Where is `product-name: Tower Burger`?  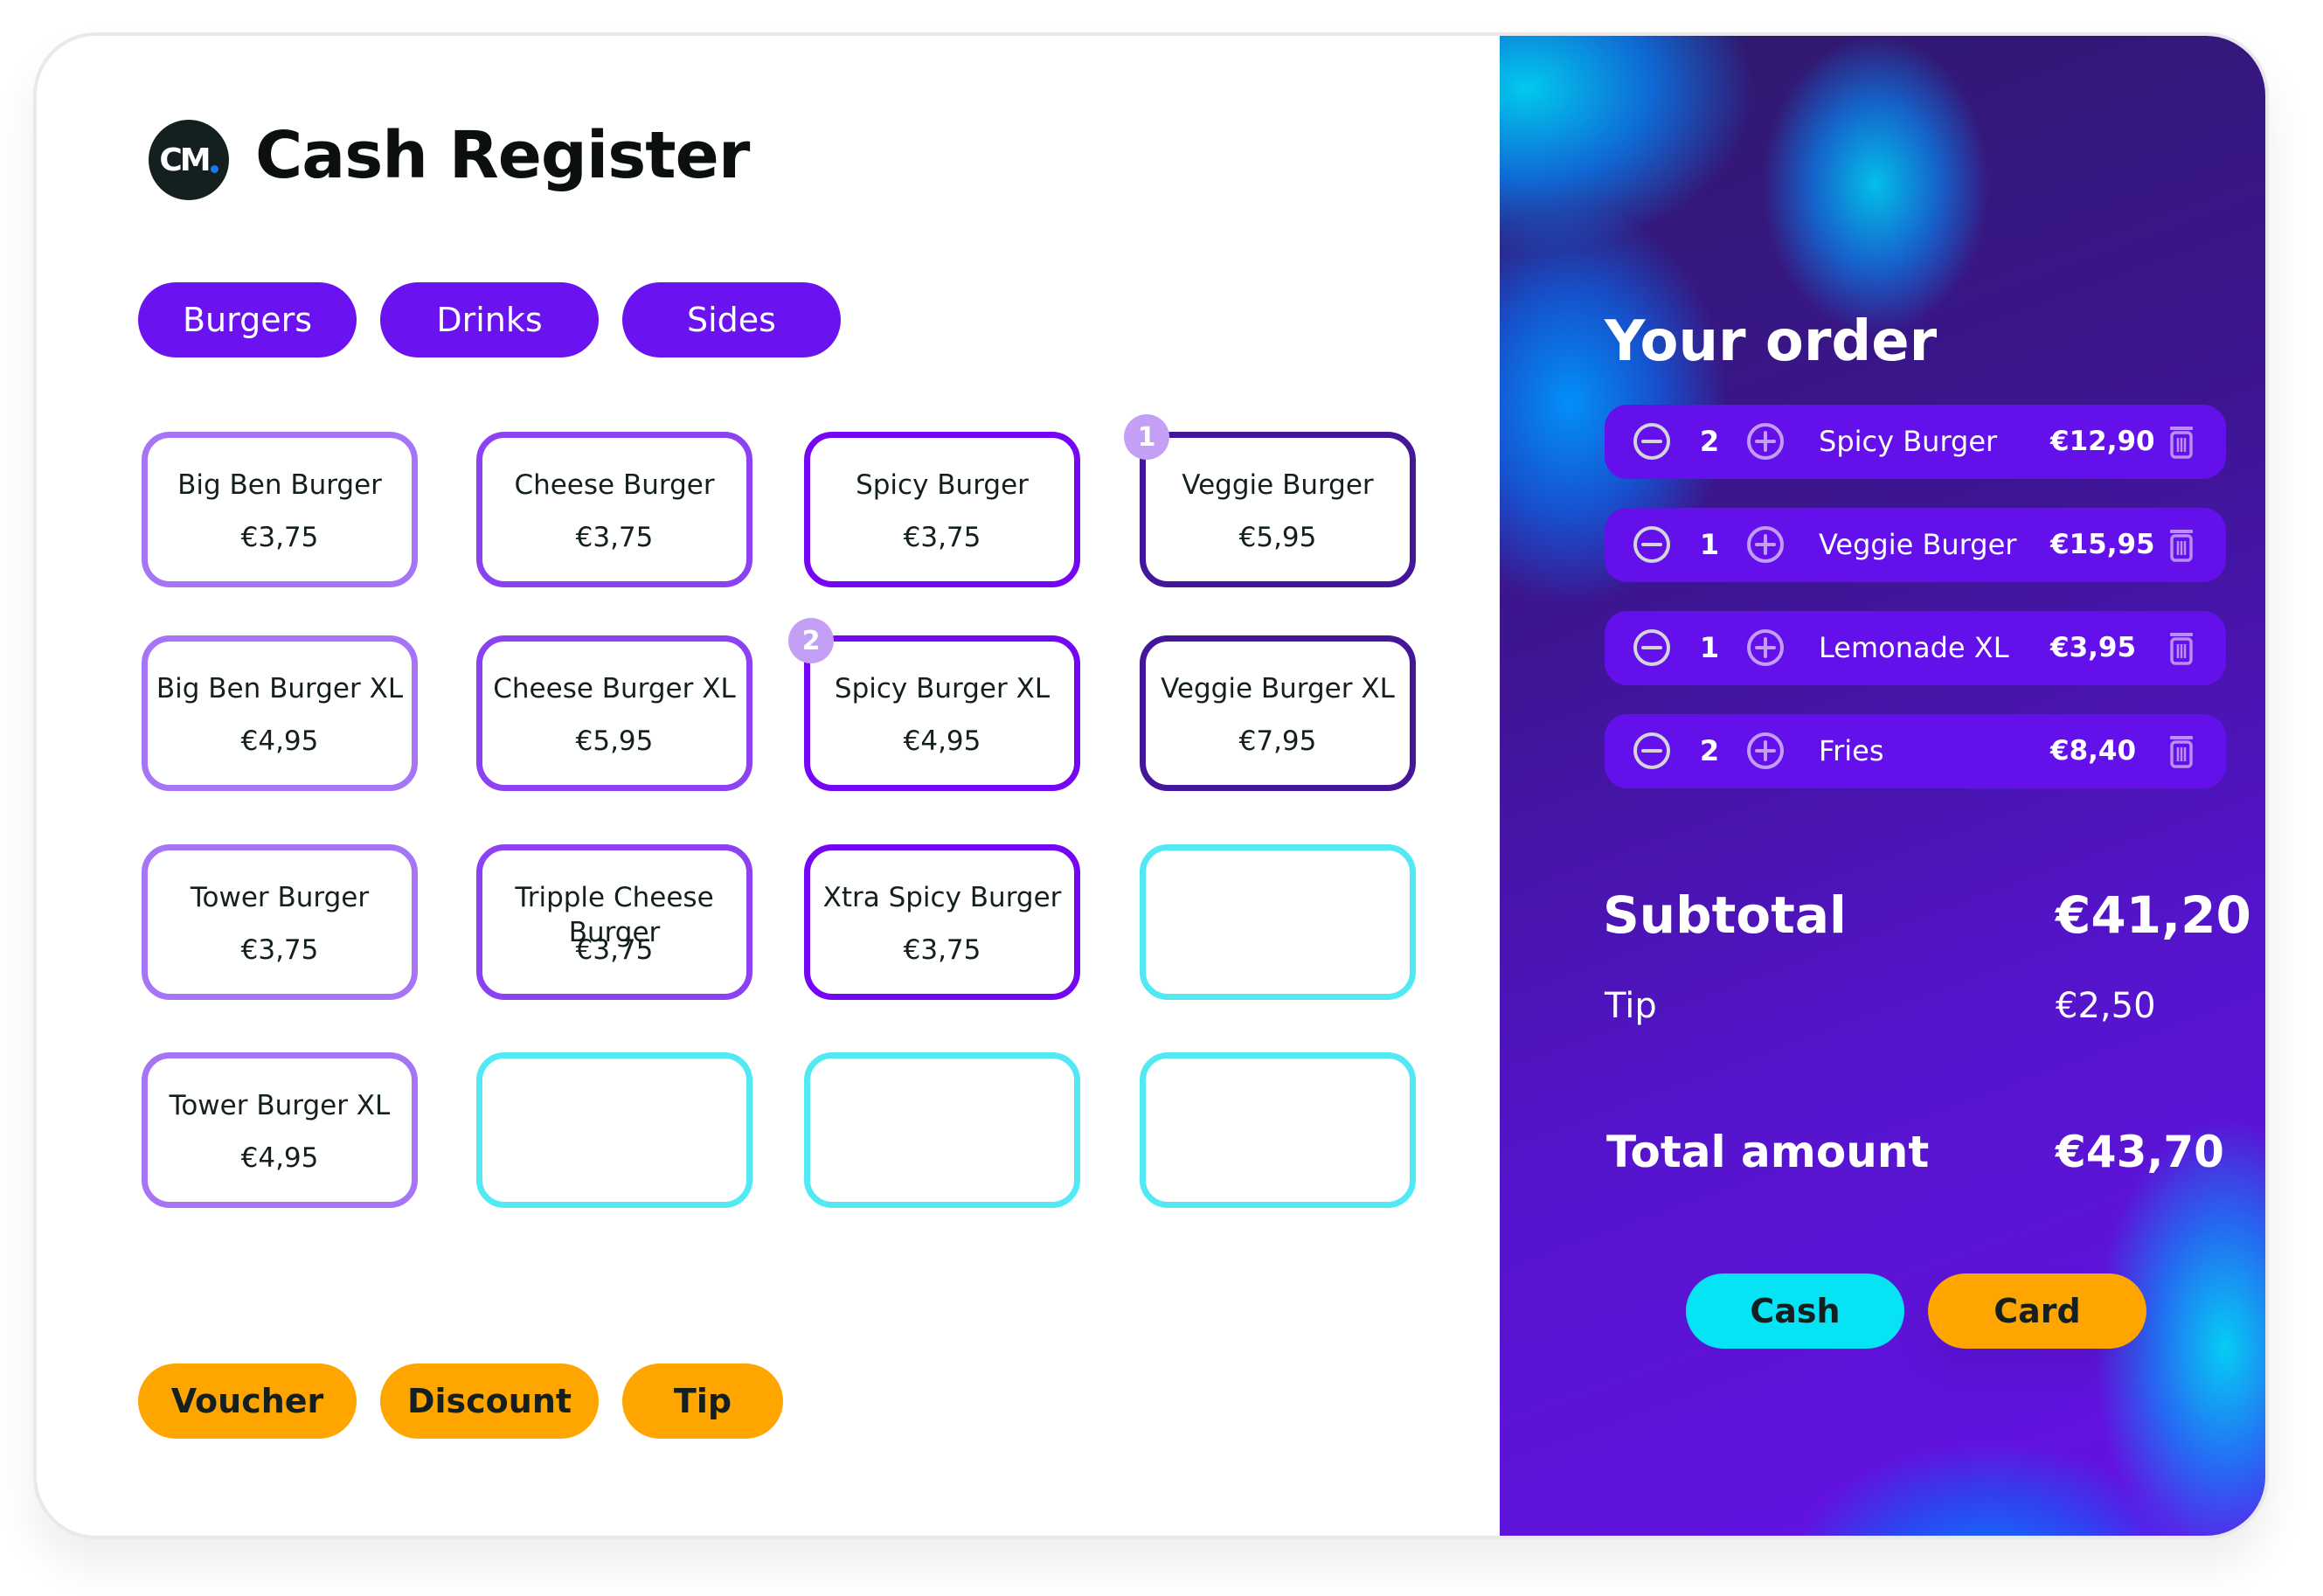
product-name: Tower Burger is located at coordinates (280, 897).